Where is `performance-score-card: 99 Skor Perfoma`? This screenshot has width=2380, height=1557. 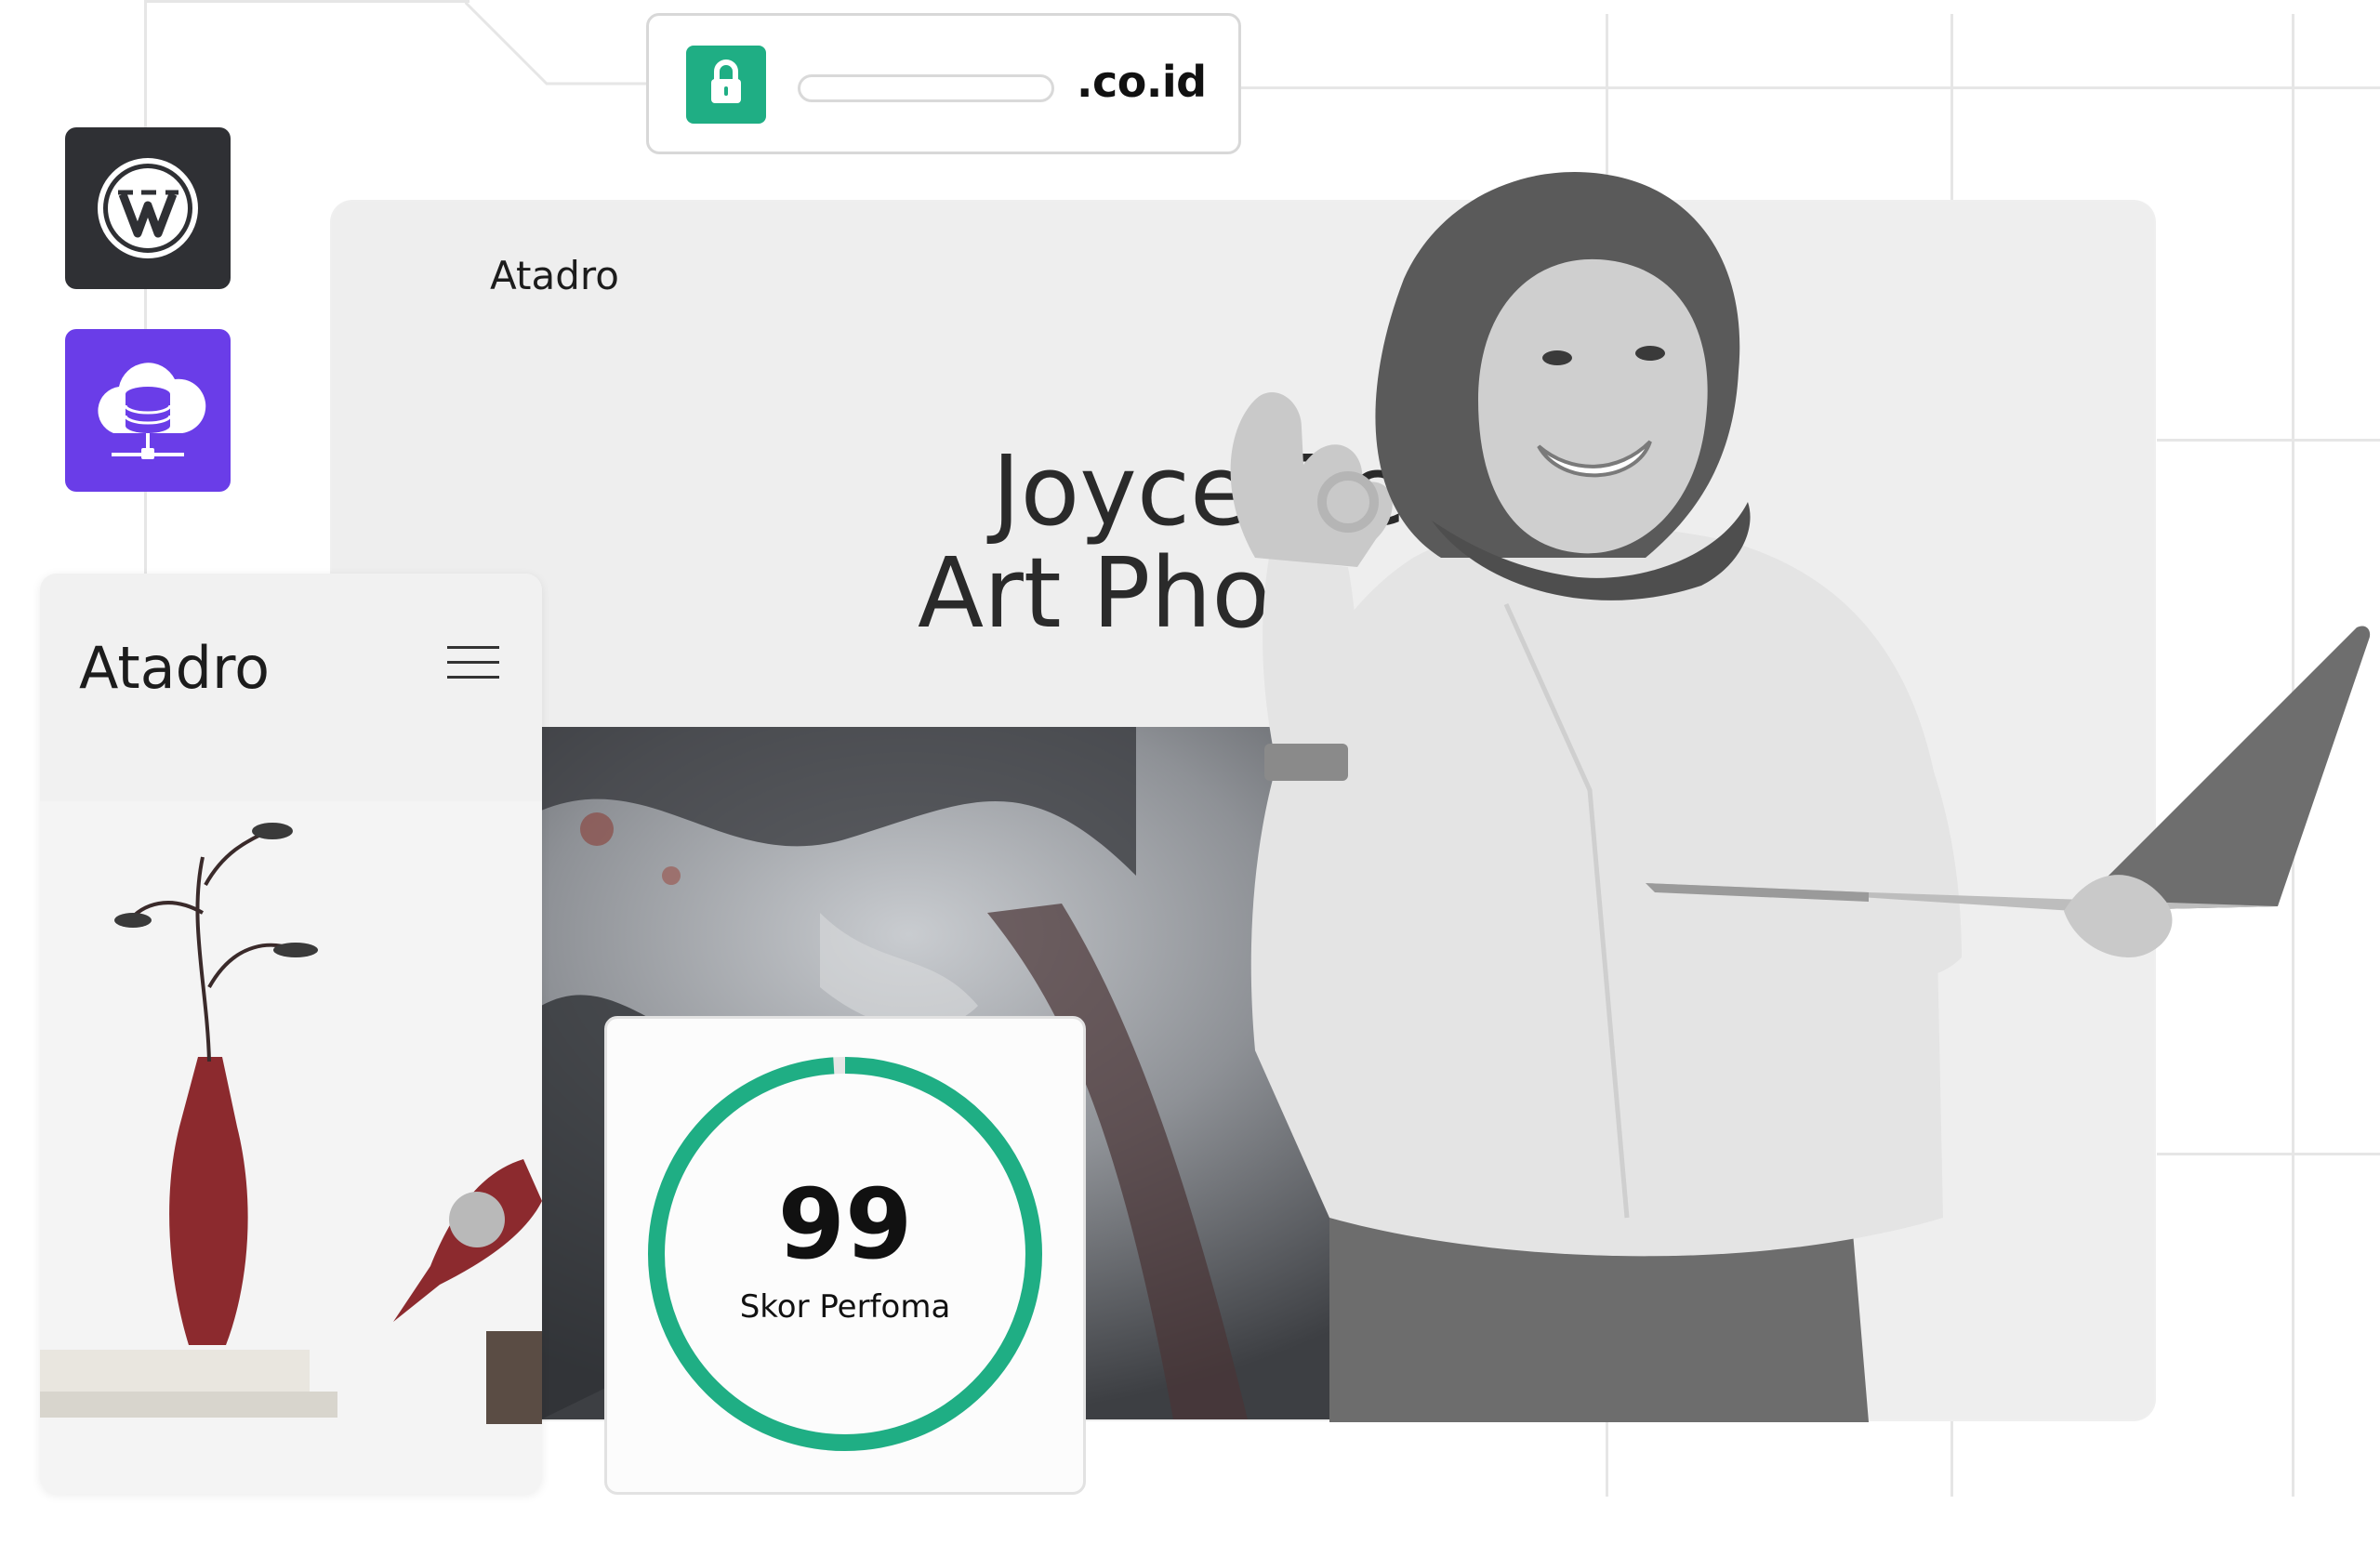 performance-score-card: 99 Skor Perfoma is located at coordinates (845, 1256).